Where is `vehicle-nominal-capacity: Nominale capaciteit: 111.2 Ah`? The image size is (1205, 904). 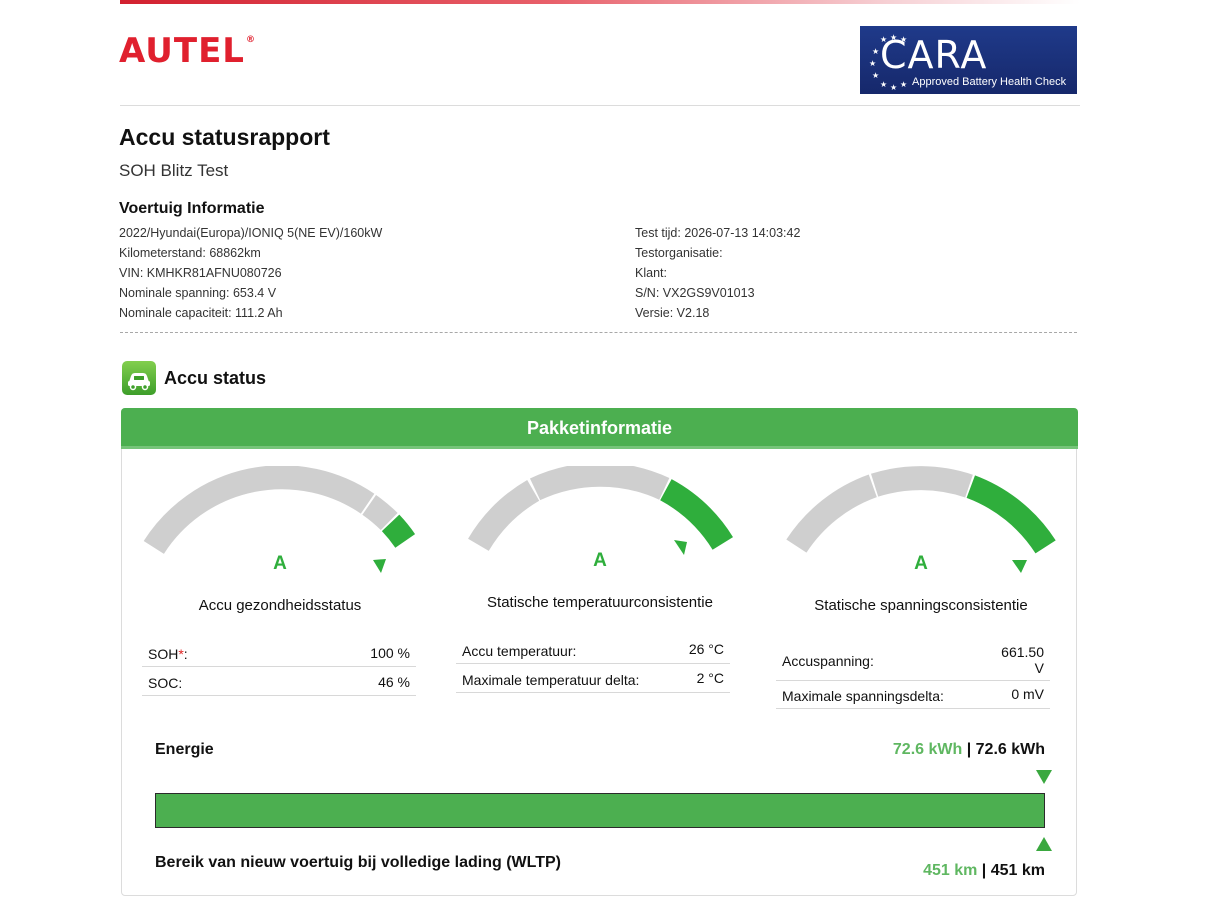 vehicle-nominal-capacity: Nominale capaciteit: 111.2 Ah is located at coordinates (201, 313).